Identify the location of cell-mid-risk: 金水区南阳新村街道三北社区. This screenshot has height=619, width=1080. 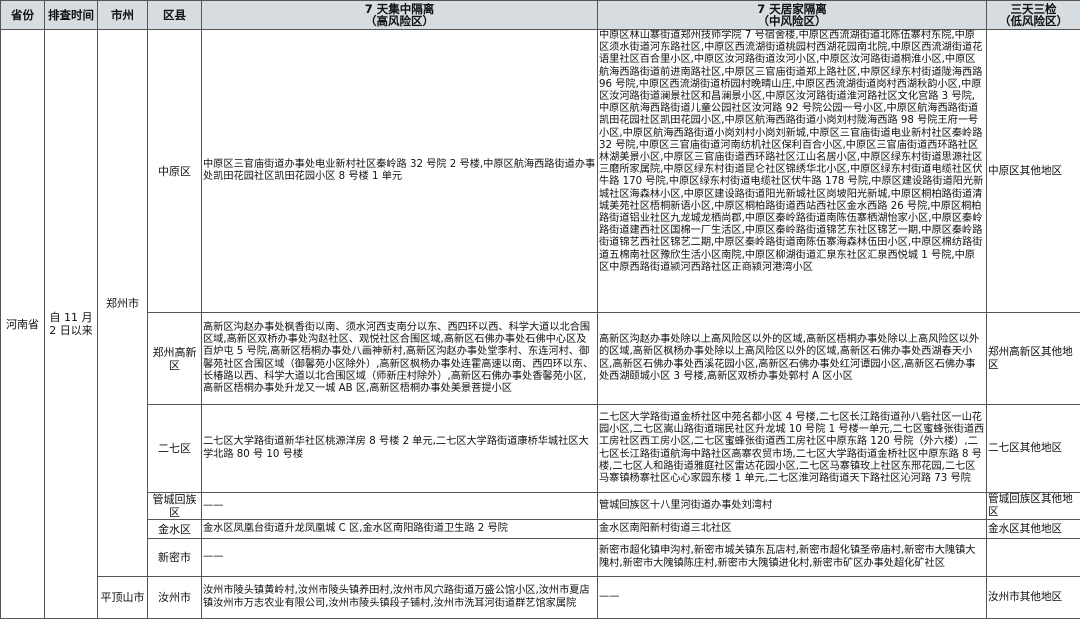
(792, 529).